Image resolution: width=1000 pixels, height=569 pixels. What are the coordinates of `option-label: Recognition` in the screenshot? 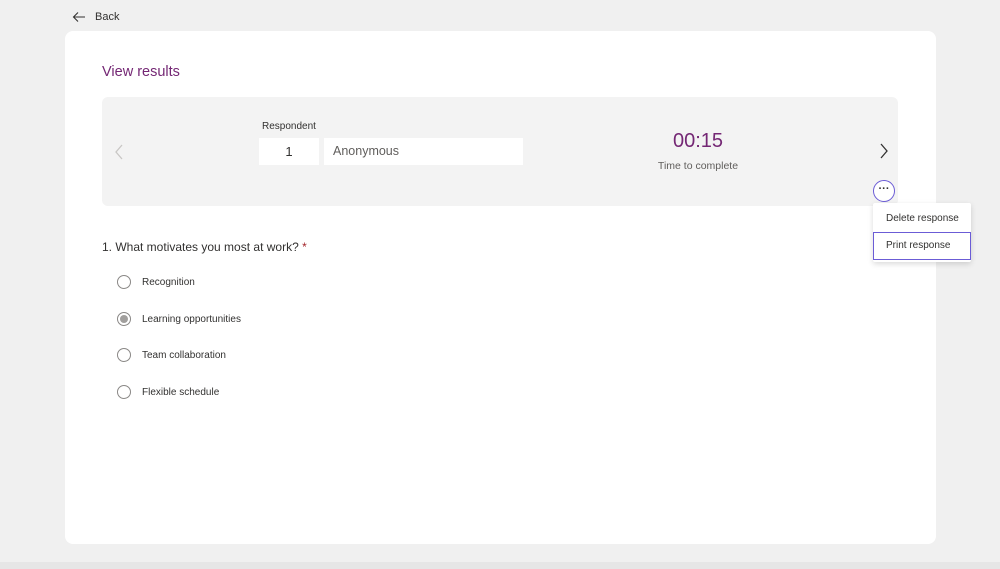 It's located at (168, 282).